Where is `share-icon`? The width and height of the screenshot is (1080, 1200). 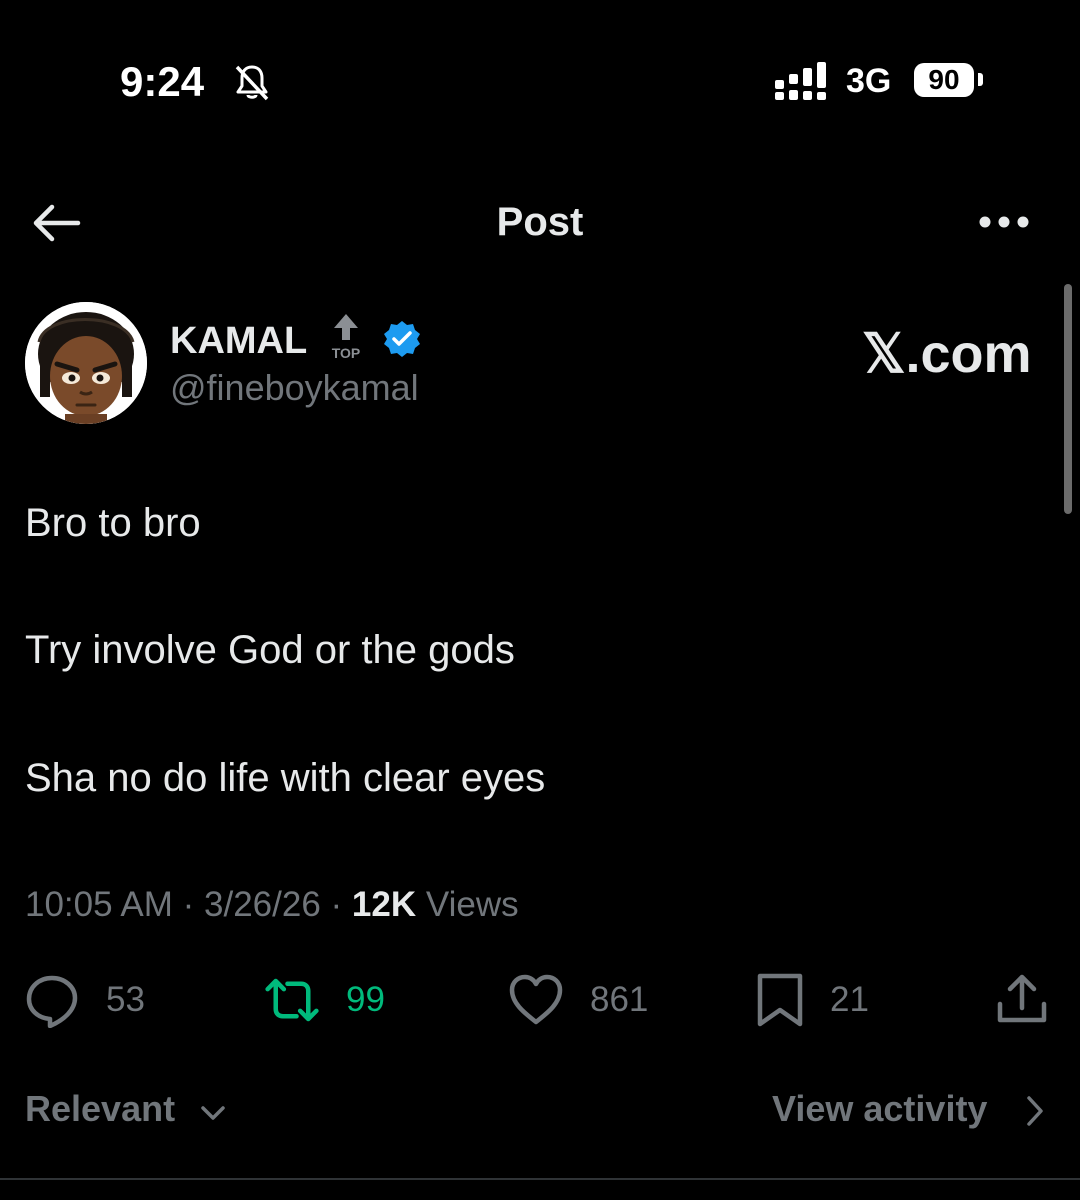 share-icon is located at coordinates (1022, 1000).